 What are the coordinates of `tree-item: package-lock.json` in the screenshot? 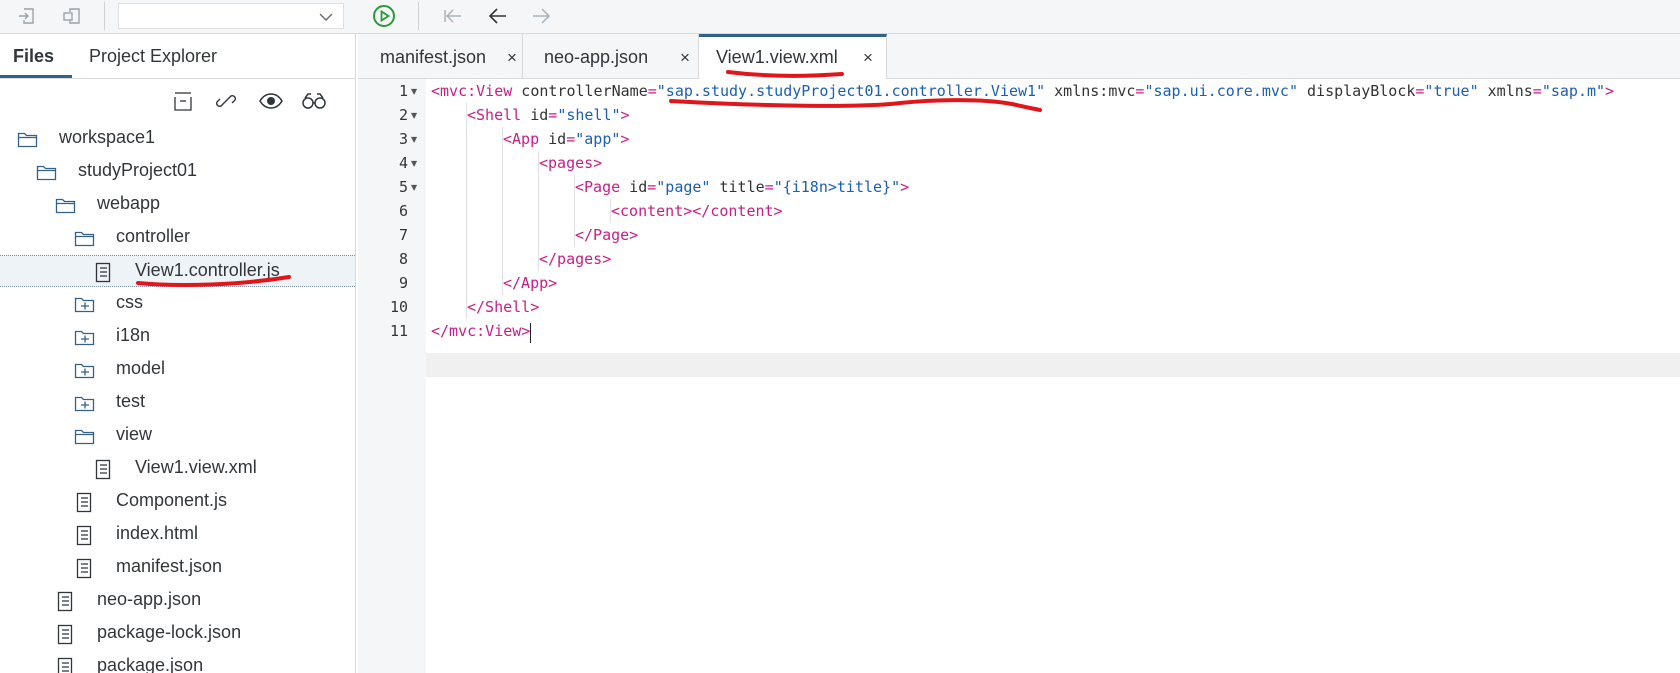 It's located at (177, 634).